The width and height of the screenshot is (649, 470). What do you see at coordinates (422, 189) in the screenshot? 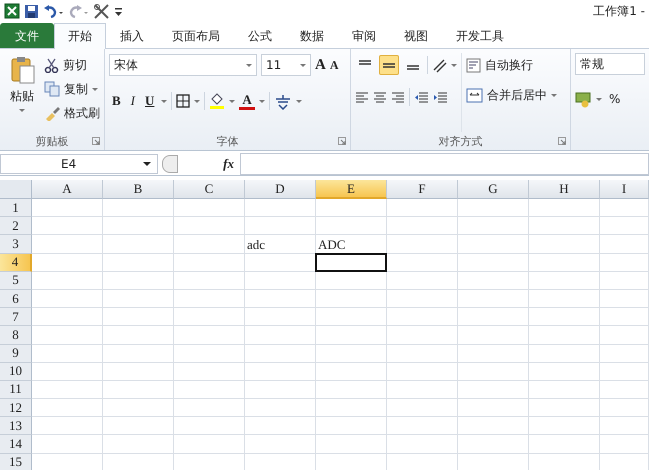
I see `column-header: F` at bounding box center [422, 189].